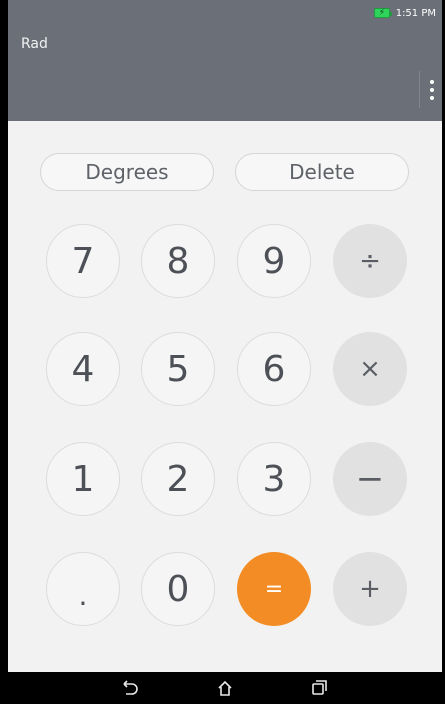 The height and width of the screenshot is (704, 445). What do you see at coordinates (225, 688) in the screenshot?
I see `home-icon` at bounding box center [225, 688].